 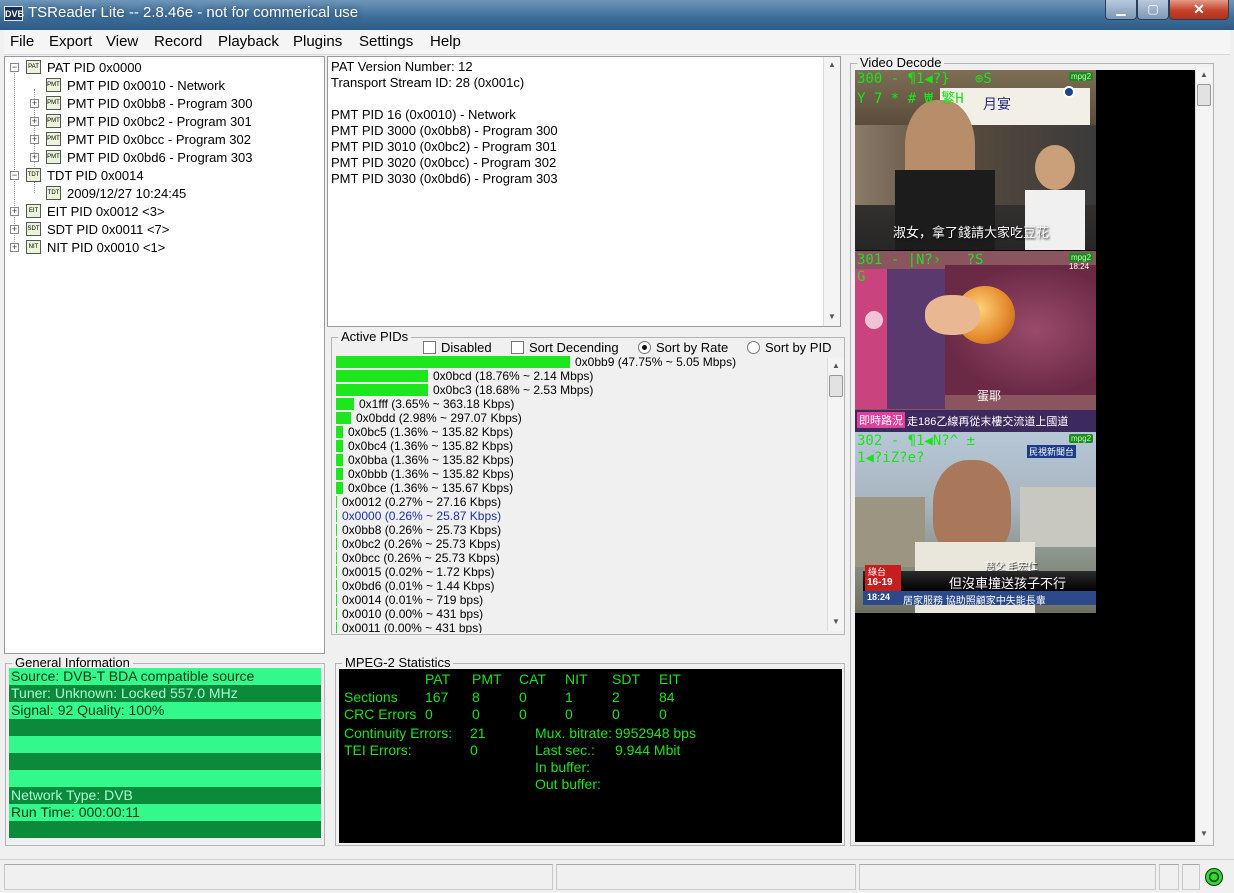 What do you see at coordinates (656, 362) in the screenshot?
I see `pid-rate-label: 0x0bb9 (47.75% ~ 5.05 Mbps)` at bounding box center [656, 362].